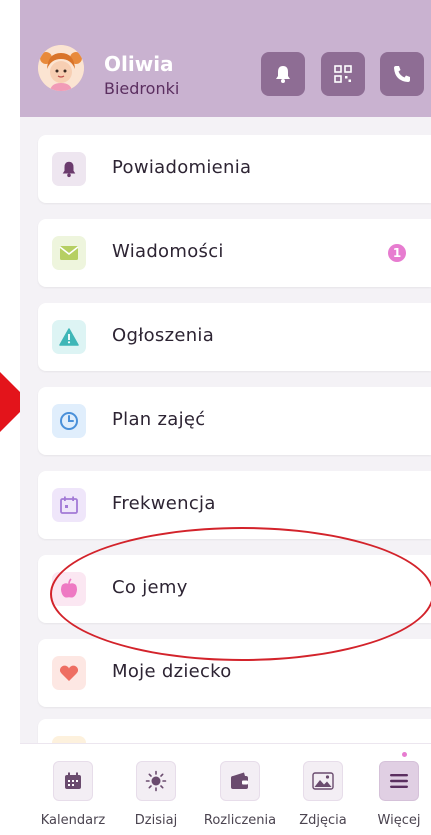  I want to click on unread-badge: 1, so click(397, 253).